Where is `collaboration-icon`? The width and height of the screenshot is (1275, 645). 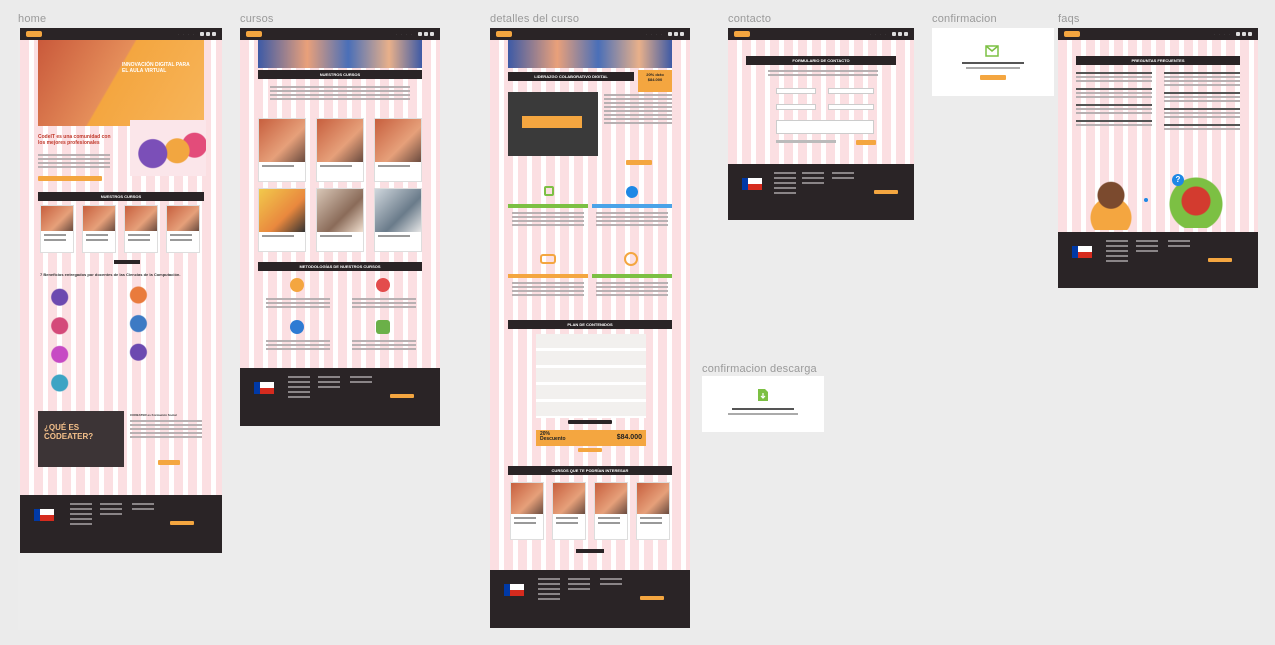 collaboration-icon is located at coordinates (383, 285).